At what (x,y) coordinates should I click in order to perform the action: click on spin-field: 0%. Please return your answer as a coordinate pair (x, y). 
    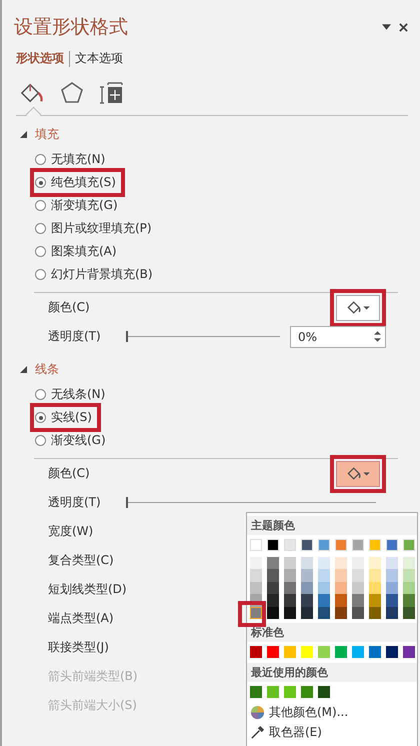
    Looking at the image, I should click on (338, 337).